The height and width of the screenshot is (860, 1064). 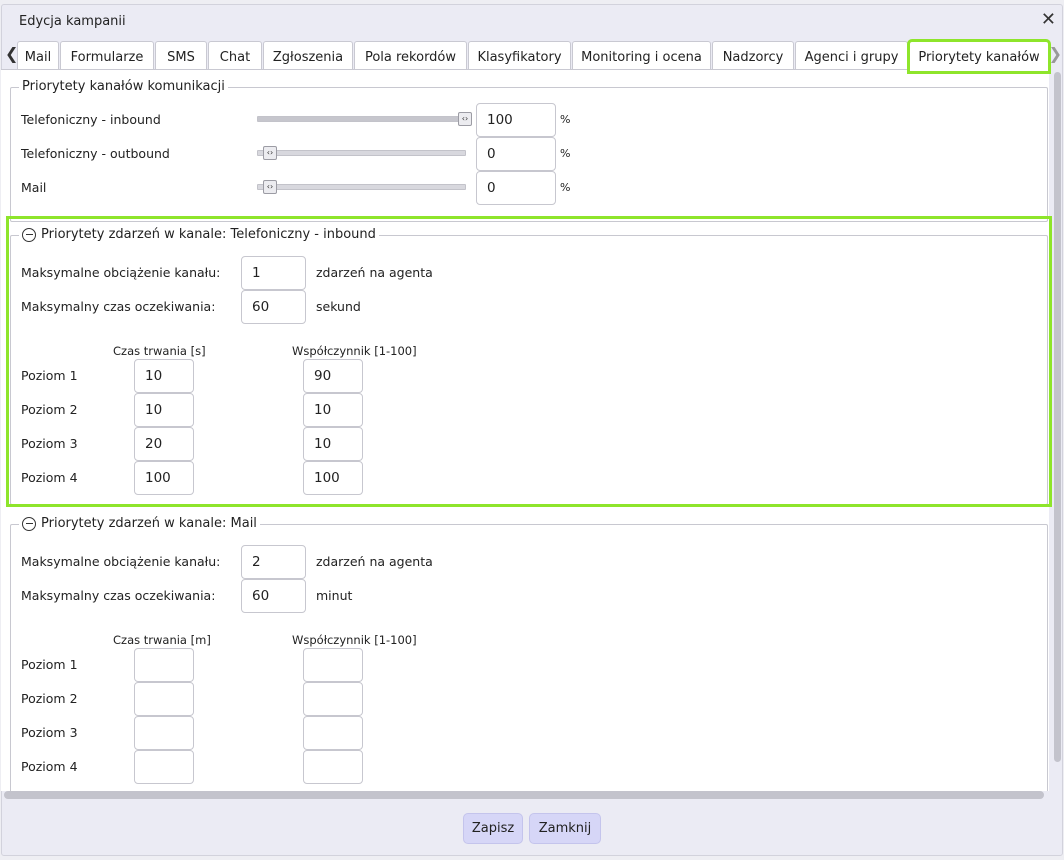 What do you see at coordinates (38, 56) in the screenshot?
I see `tab-mail: Mail` at bounding box center [38, 56].